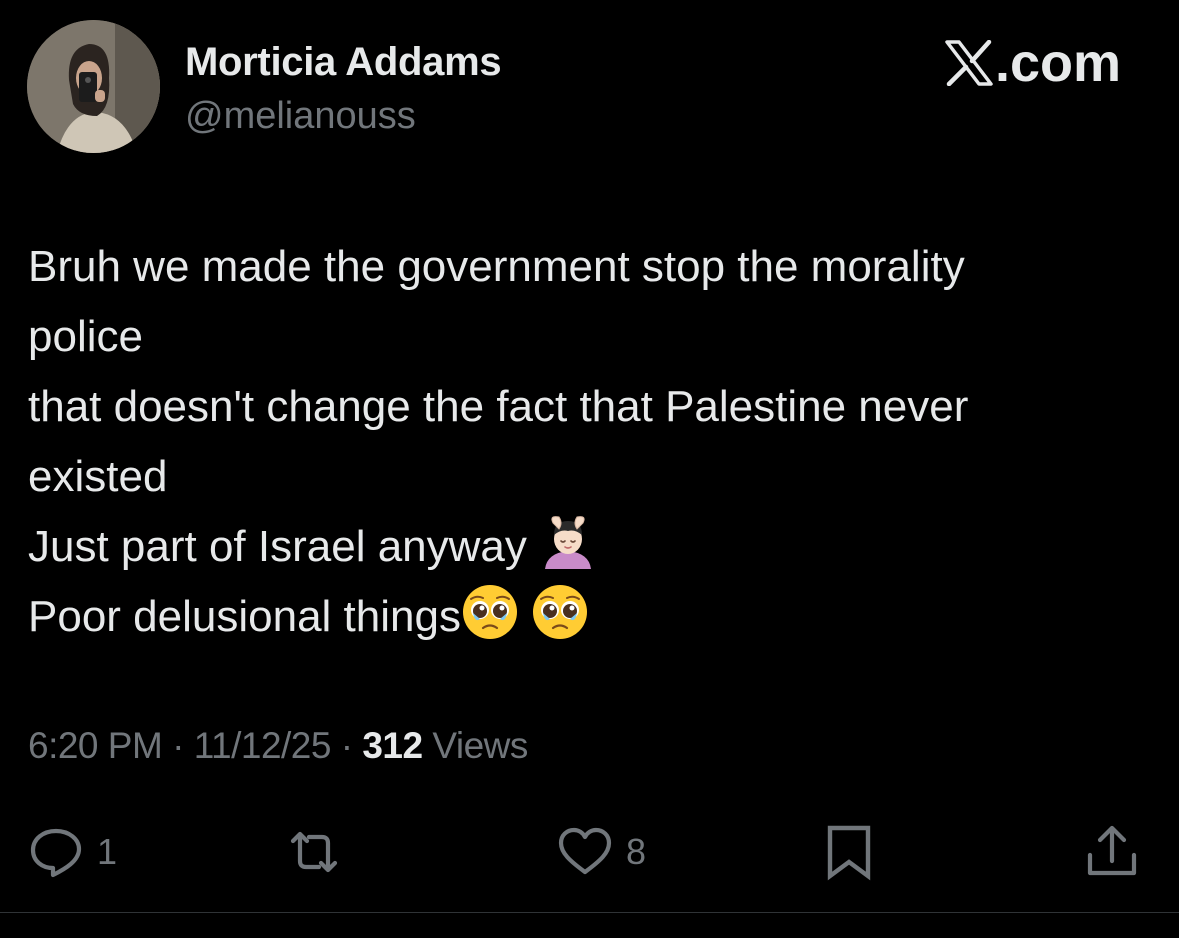 Image resolution: width=1179 pixels, height=938 pixels. What do you see at coordinates (589, 912) in the screenshot?
I see `divider` at bounding box center [589, 912].